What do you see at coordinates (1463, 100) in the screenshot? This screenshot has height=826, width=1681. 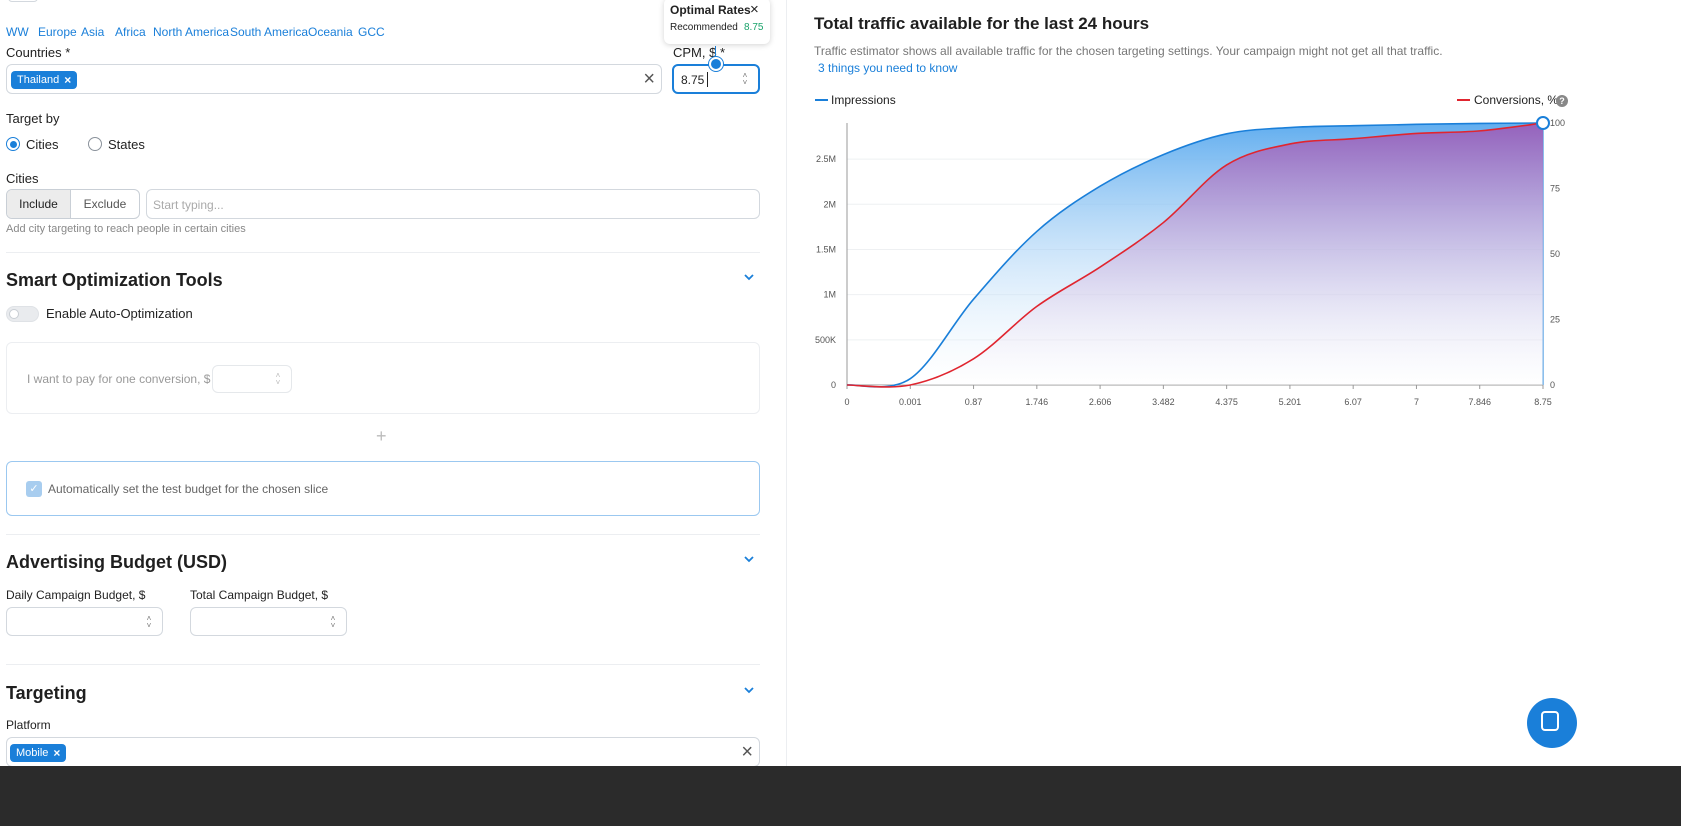 I see `legend-conversions-marker` at bounding box center [1463, 100].